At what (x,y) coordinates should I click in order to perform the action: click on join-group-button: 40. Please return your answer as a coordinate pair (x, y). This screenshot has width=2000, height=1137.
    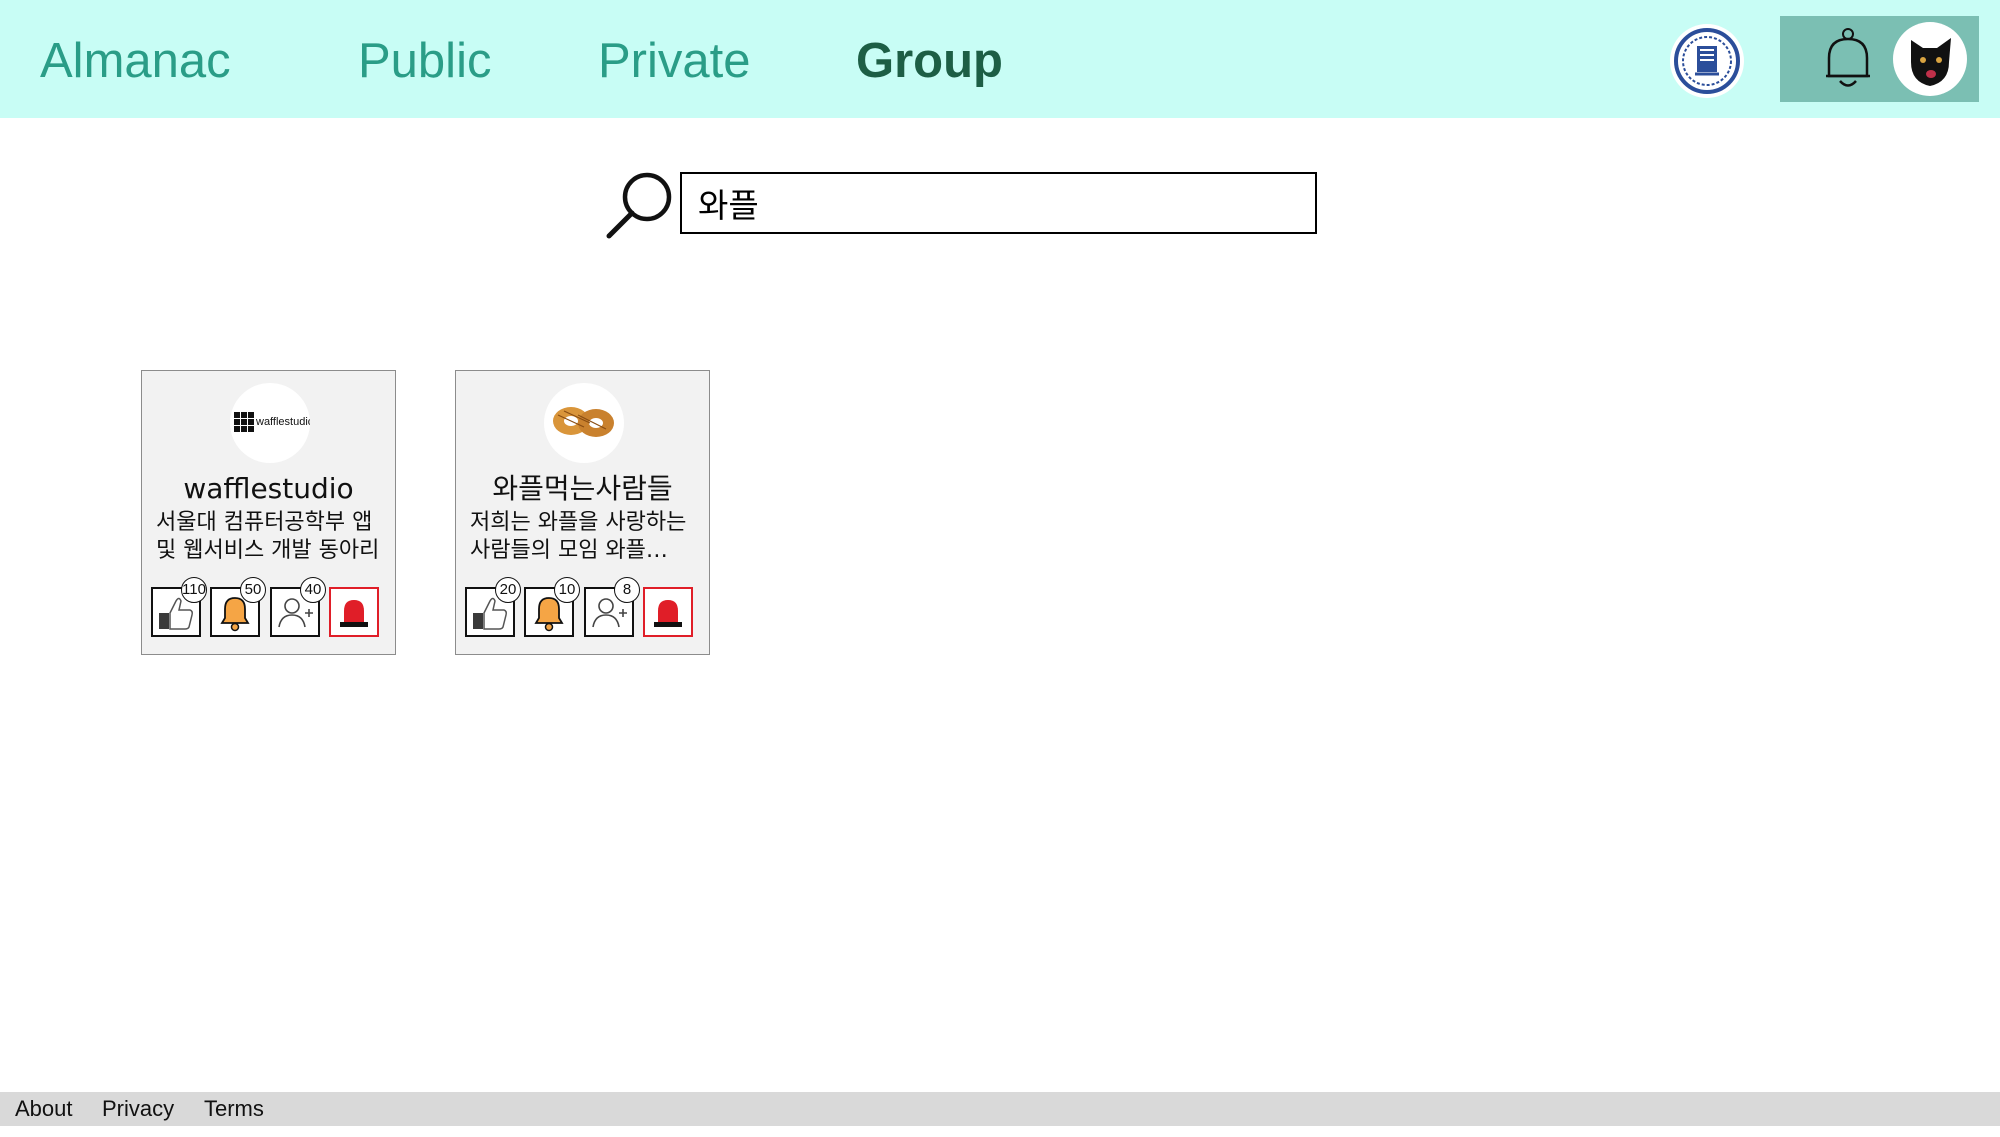
    Looking at the image, I should click on (298, 607).